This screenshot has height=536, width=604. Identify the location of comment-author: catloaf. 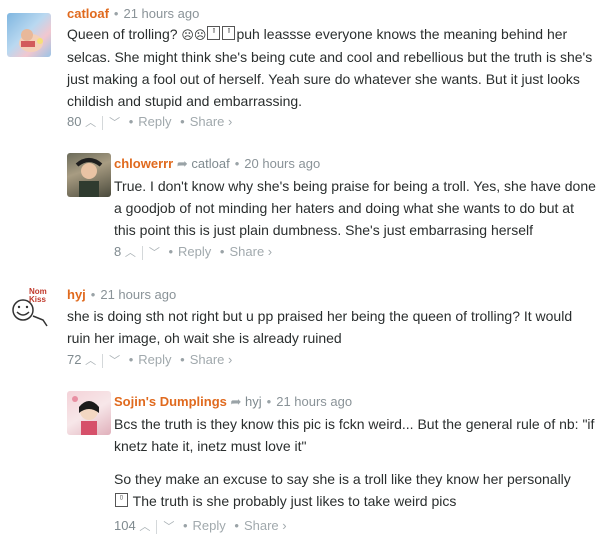
(88, 13).